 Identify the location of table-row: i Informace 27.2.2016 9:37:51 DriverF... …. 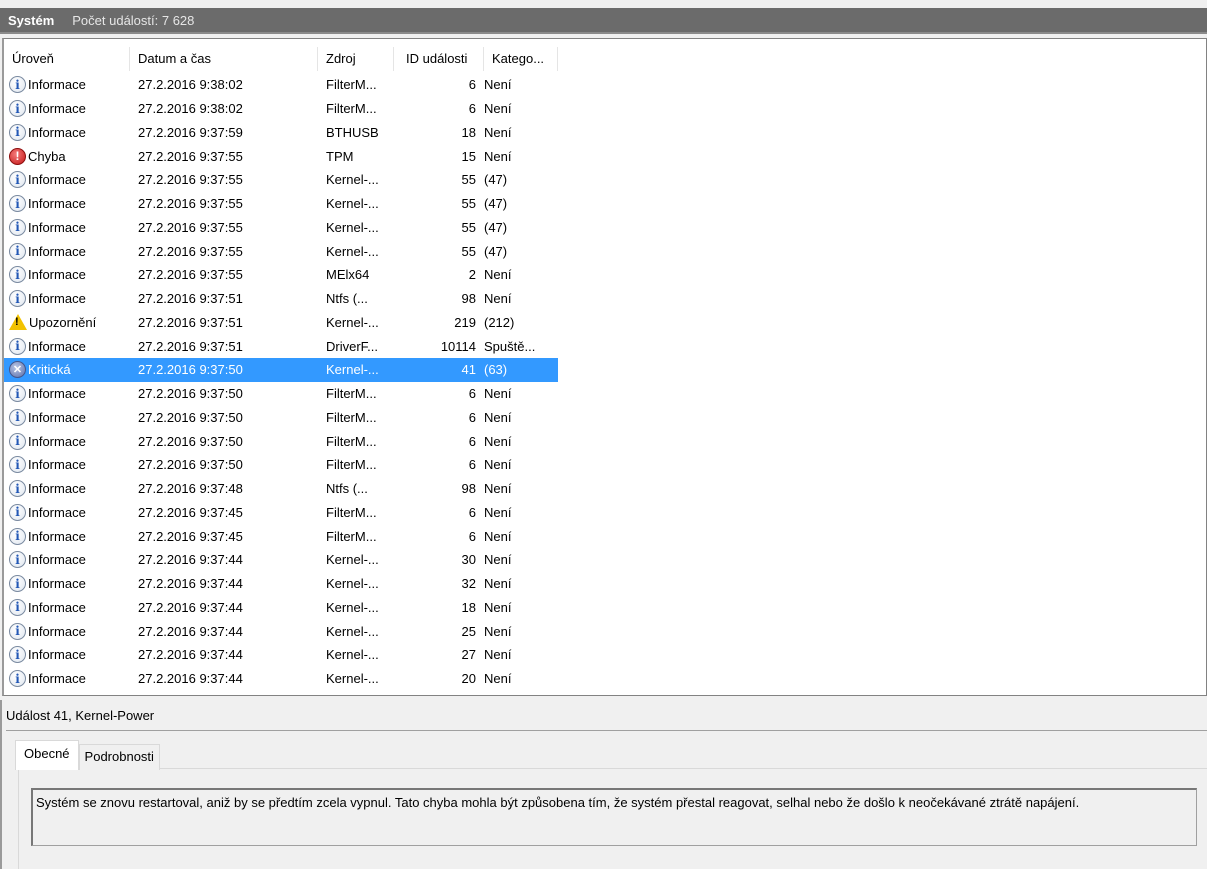
(281, 346).